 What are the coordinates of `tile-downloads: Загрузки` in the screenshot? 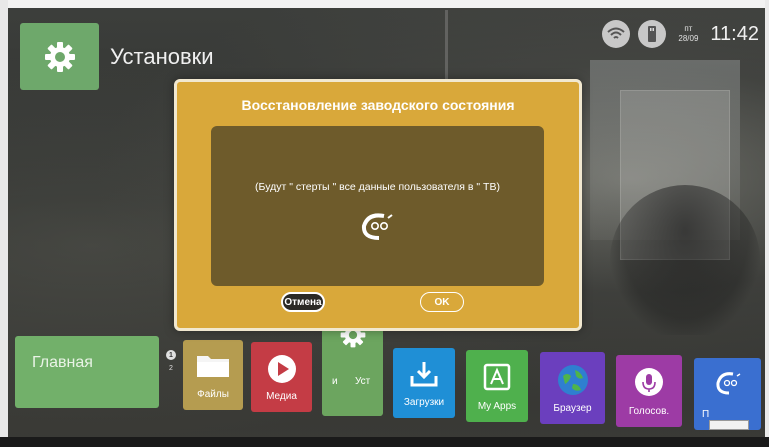 It's located at (424, 383).